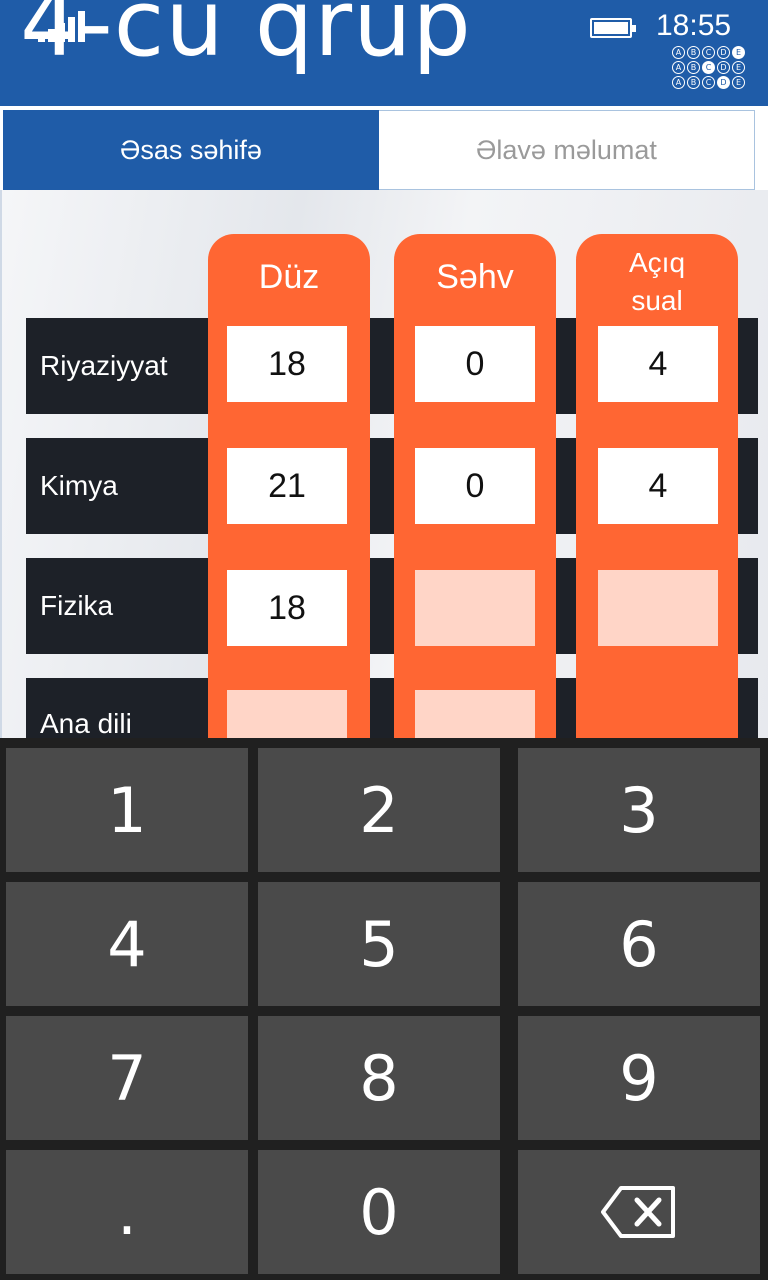 This screenshot has height=1280, width=768. Describe the element at coordinates (379, 1212) in the screenshot. I see `key-0: 0` at that location.